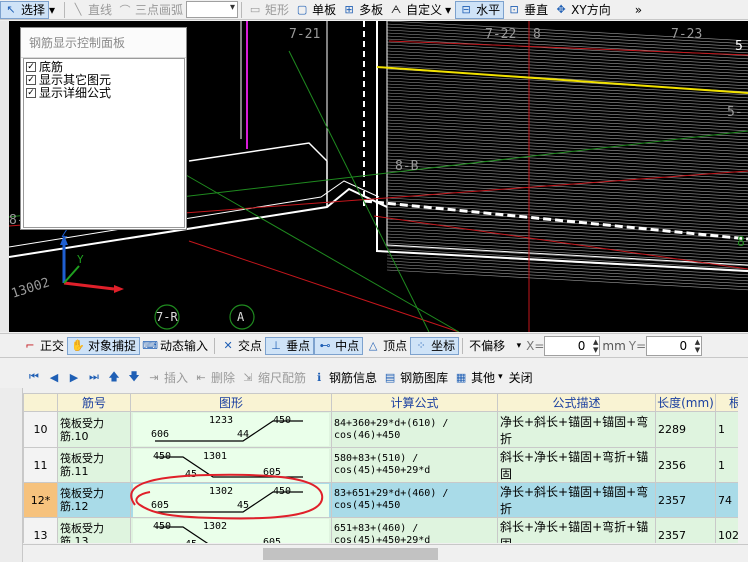 The width and height of the screenshot is (748, 562). What do you see at coordinates (414, 465) in the screenshot?
I see `formula-cell: 580+83+(510) / cos(45)+450+29*d` at bounding box center [414, 465].